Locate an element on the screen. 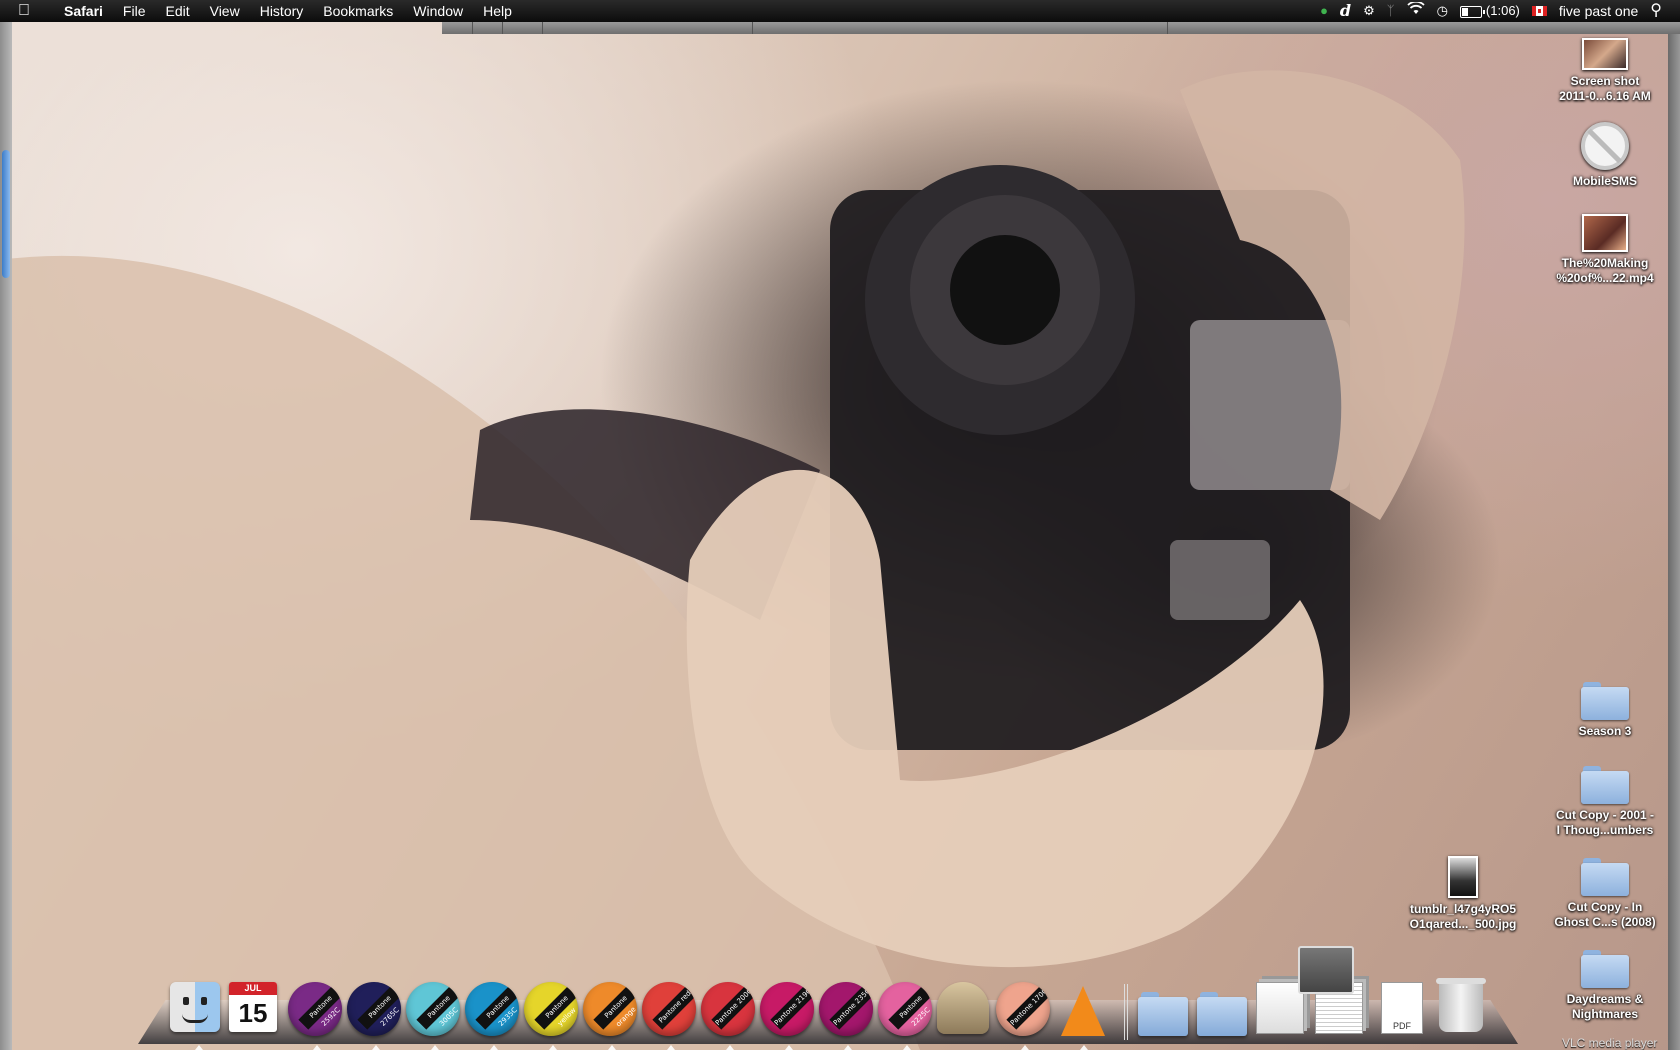 Image resolution: width=1680 pixels, height=1050 pixels. calendar-icon: JUL 15 is located at coordinates (253, 1007).